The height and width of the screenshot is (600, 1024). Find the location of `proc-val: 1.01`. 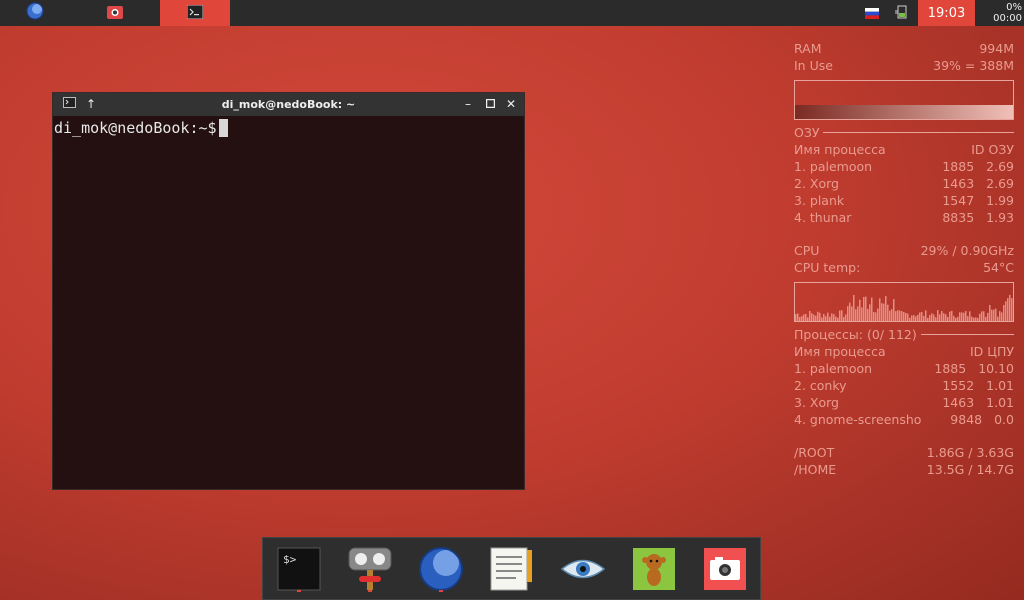

proc-val: 1.01 is located at coordinates (1000, 385).